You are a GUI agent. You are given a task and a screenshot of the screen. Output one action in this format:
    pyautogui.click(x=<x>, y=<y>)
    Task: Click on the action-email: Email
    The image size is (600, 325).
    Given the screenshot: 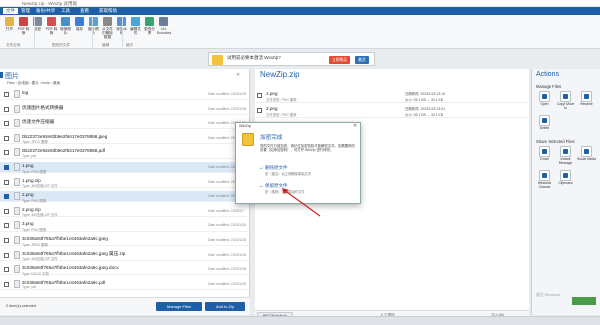 What is the action you would take?
    pyautogui.click(x=544, y=154)
    